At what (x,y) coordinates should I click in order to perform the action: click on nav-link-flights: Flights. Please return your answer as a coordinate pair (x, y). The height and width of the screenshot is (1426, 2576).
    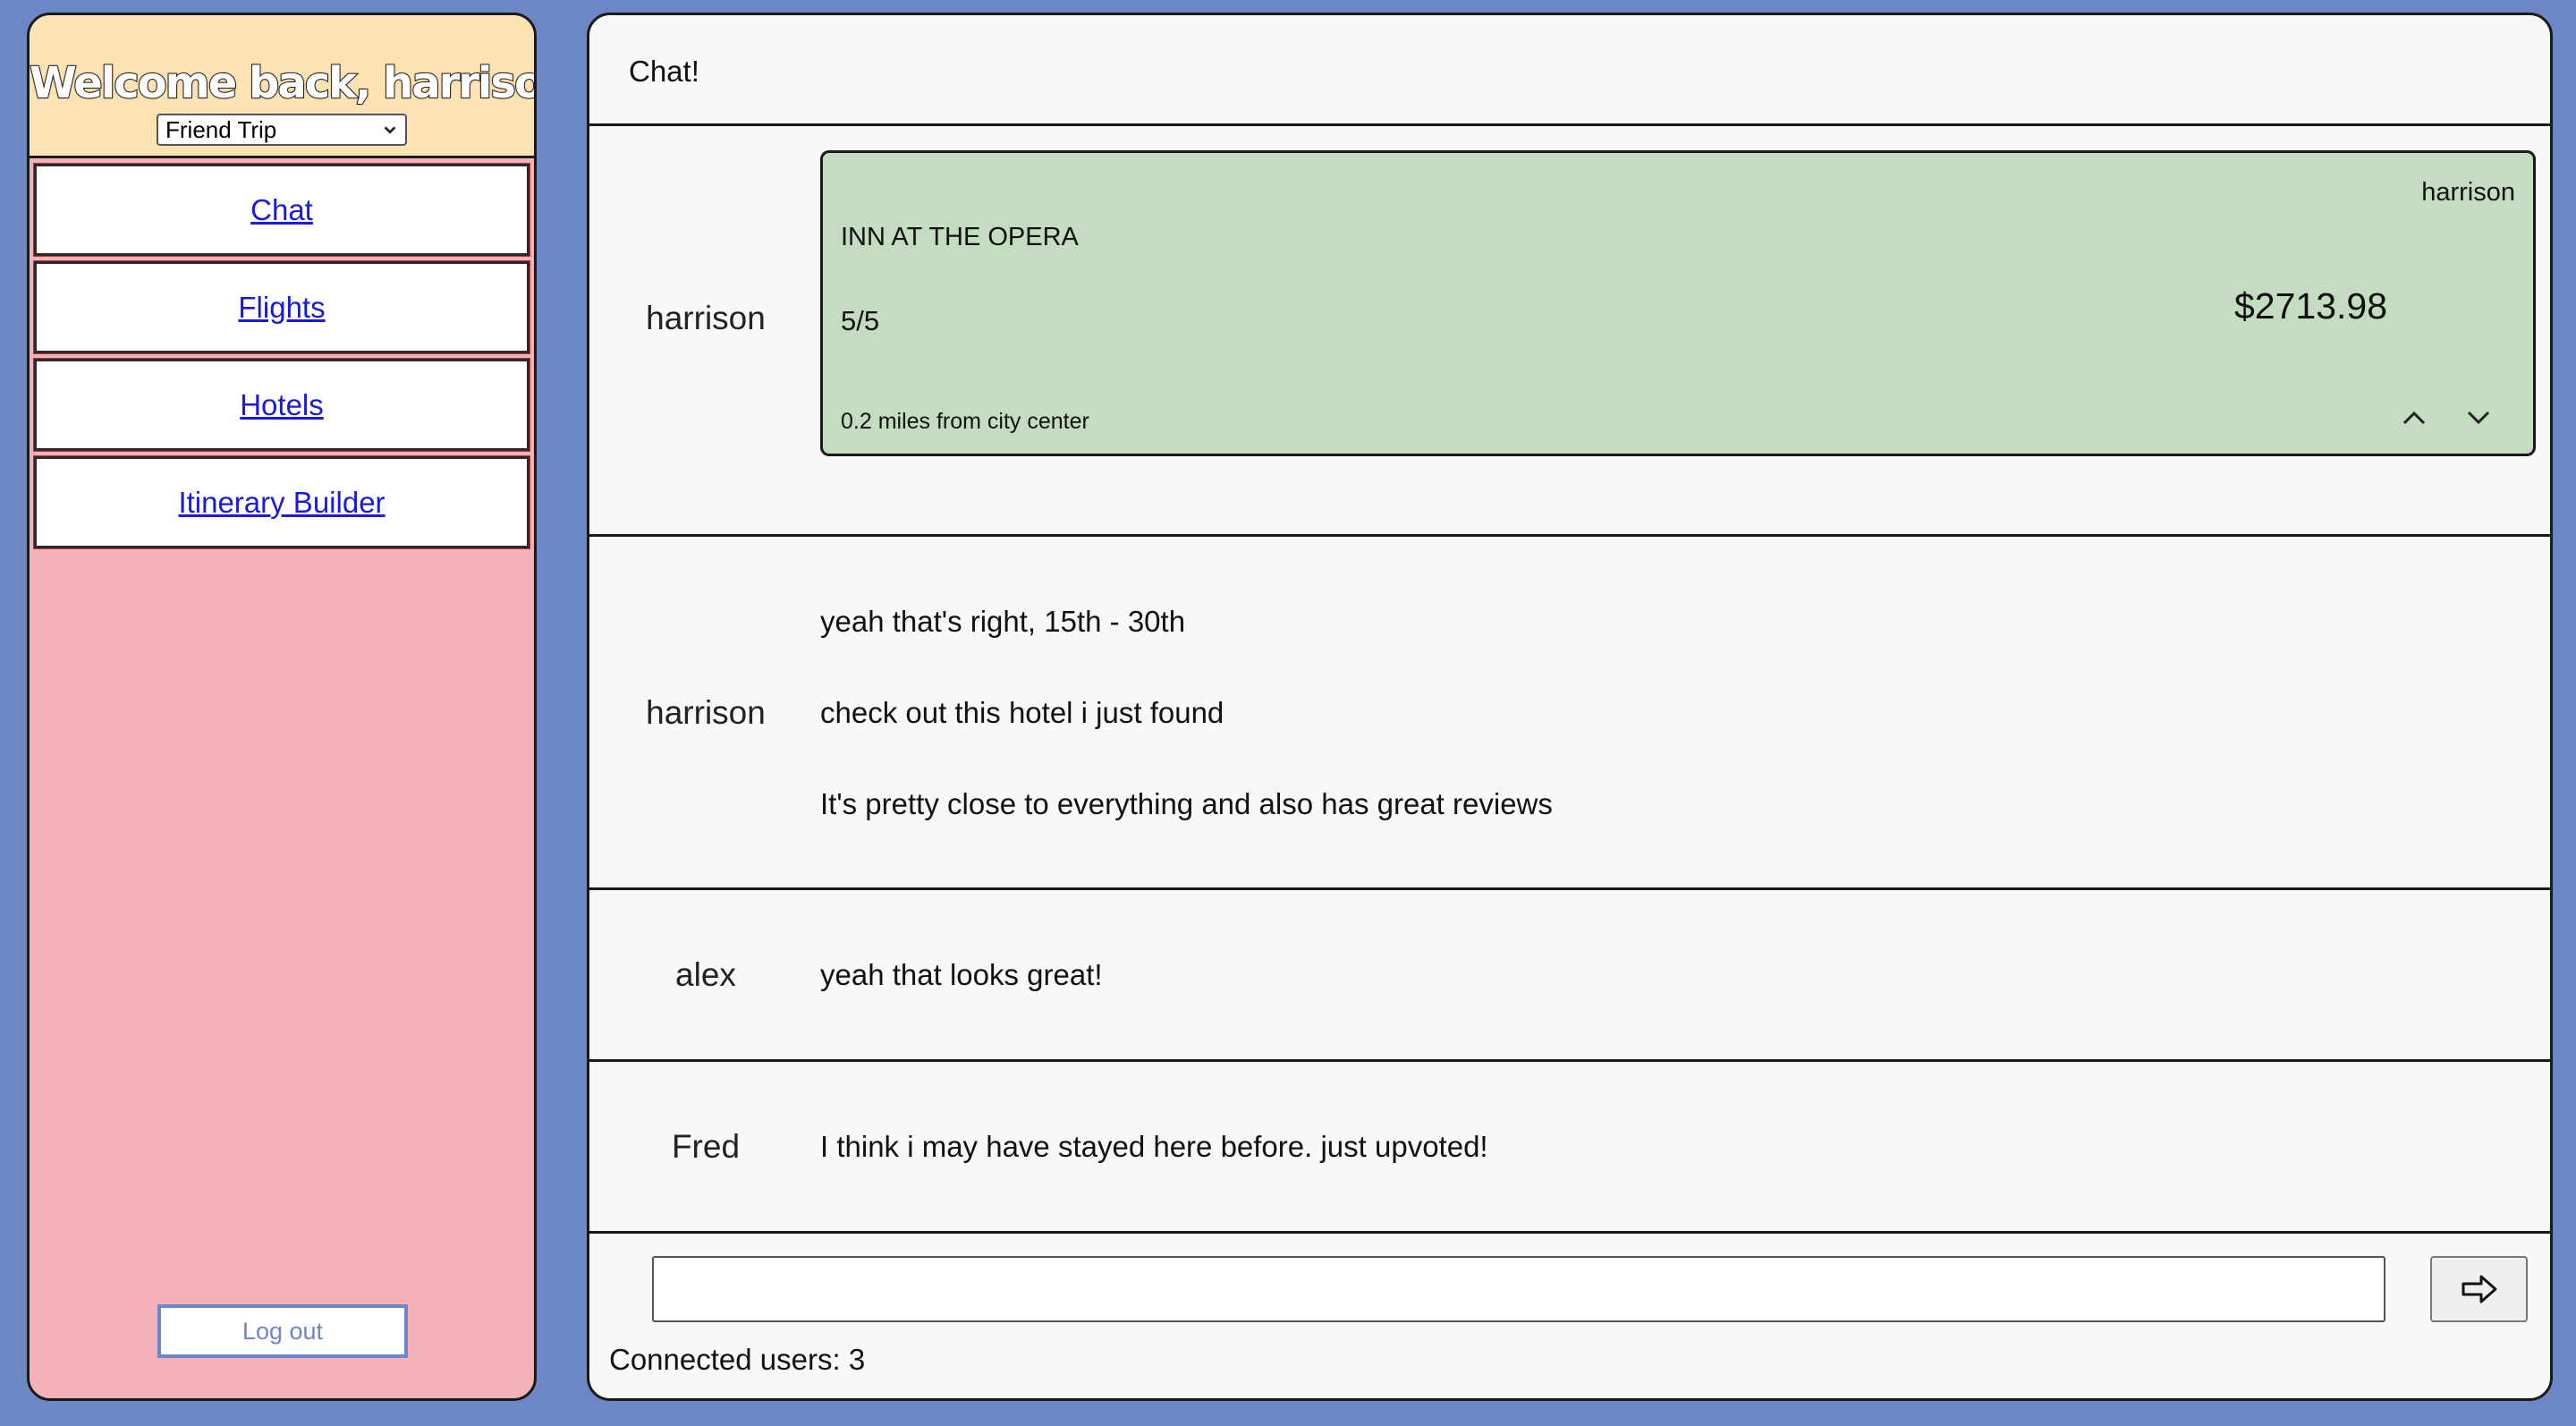
    Looking at the image, I should click on (281, 308).